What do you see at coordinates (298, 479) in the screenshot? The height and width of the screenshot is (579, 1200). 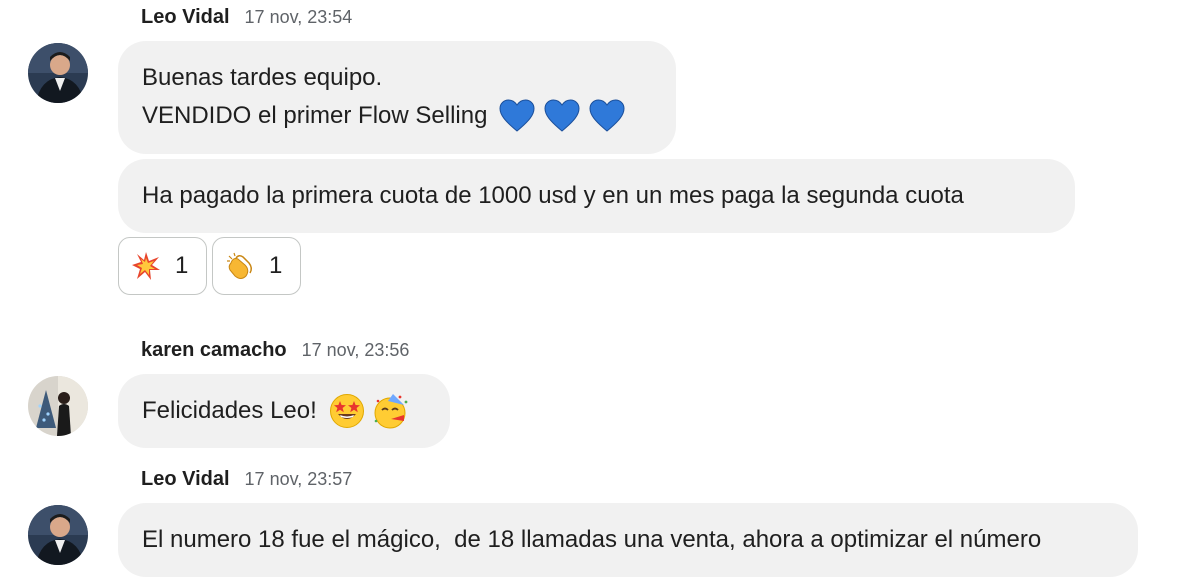 I see `message-timestamp: 17 nov, 23:57` at bounding box center [298, 479].